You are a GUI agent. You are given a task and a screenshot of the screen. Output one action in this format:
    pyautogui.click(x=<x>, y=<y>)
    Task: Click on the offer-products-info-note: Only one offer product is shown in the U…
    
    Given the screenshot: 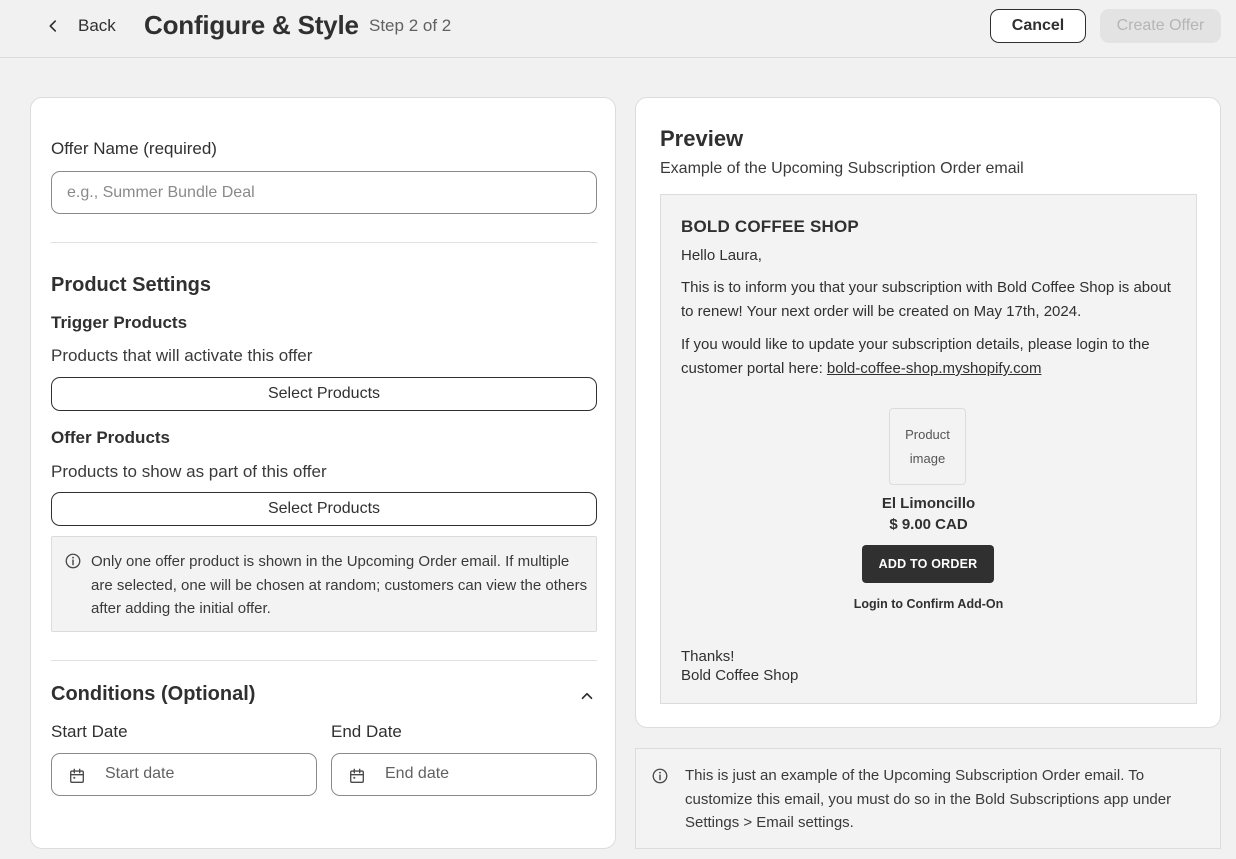 What is the action you would take?
    pyautogui.click(x=324, y=584)
    